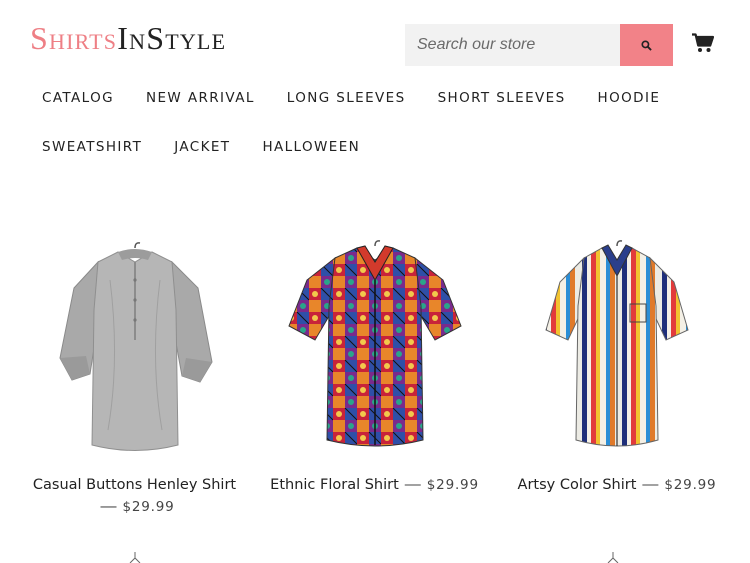  I want to click on search-icon, so click(646, 45).